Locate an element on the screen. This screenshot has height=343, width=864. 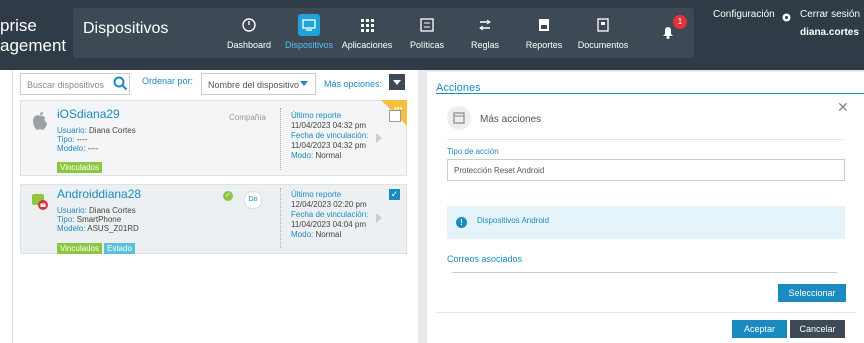
close-icon: ✕ is located at coordinates (843, 107).